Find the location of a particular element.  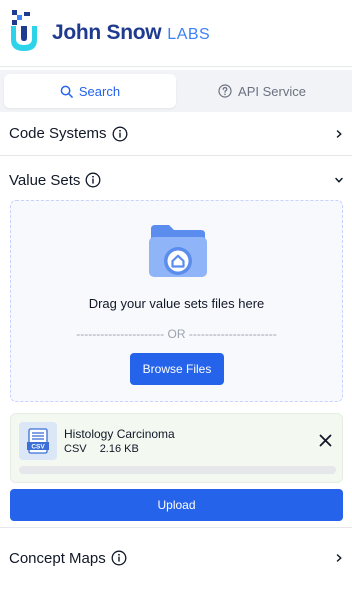

csv-file-icon: CSV is located at coordinates (38, 441).